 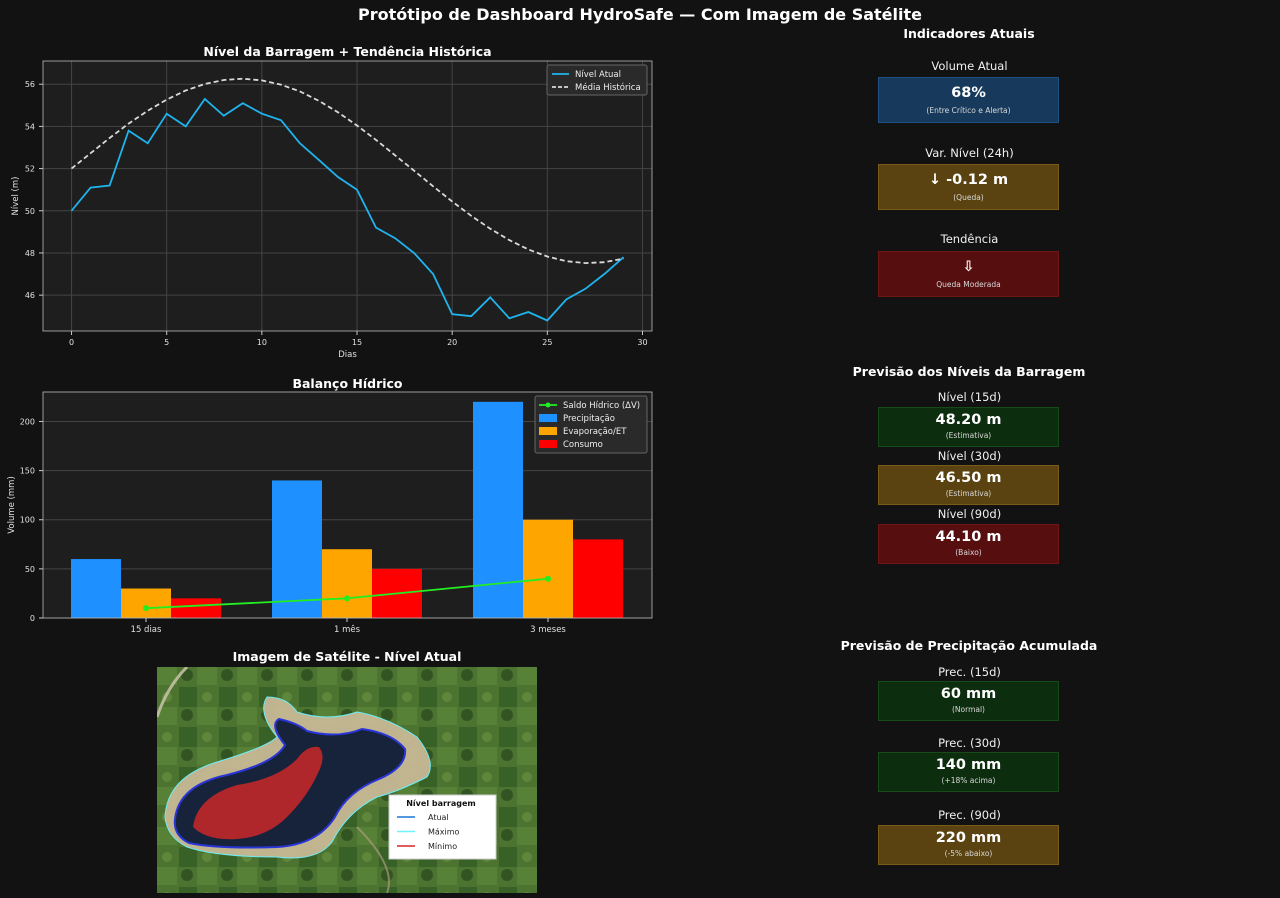 What do you see at coordinates (452, 342) in the screenshot?
I see `x-tick-label: 20` at bounding box center [452, 342].